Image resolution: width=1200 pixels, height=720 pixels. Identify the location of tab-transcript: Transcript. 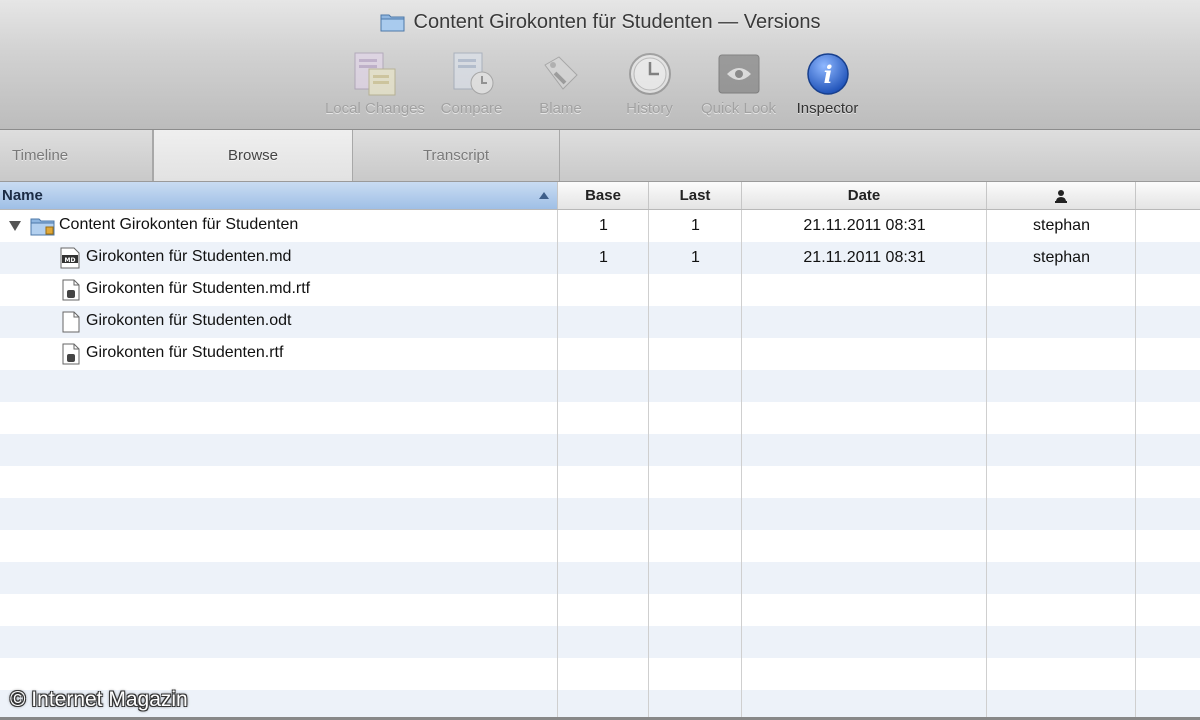
(456, 155).